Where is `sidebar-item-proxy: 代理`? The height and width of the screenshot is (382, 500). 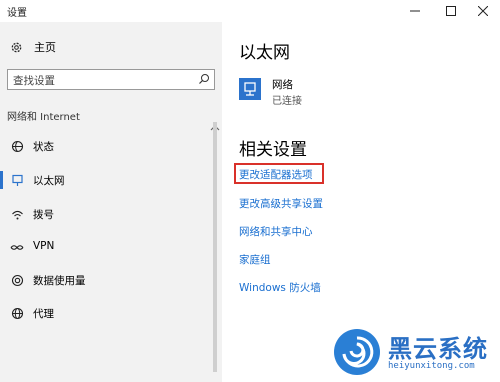 sidebar-item-proxy: 代理 is located at coordinates (105, 313).